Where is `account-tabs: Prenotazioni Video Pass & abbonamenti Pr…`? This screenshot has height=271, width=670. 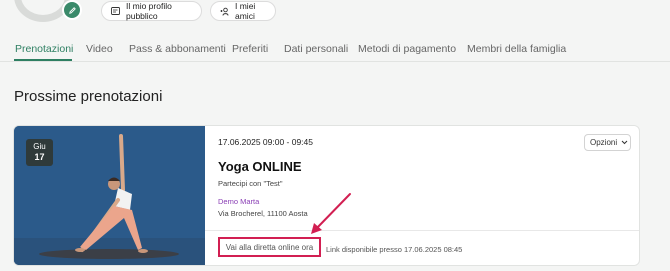 account-tabs: Prenotazioni Video Pass & abbonamenti Pr… is located at coordinates (335, 48).